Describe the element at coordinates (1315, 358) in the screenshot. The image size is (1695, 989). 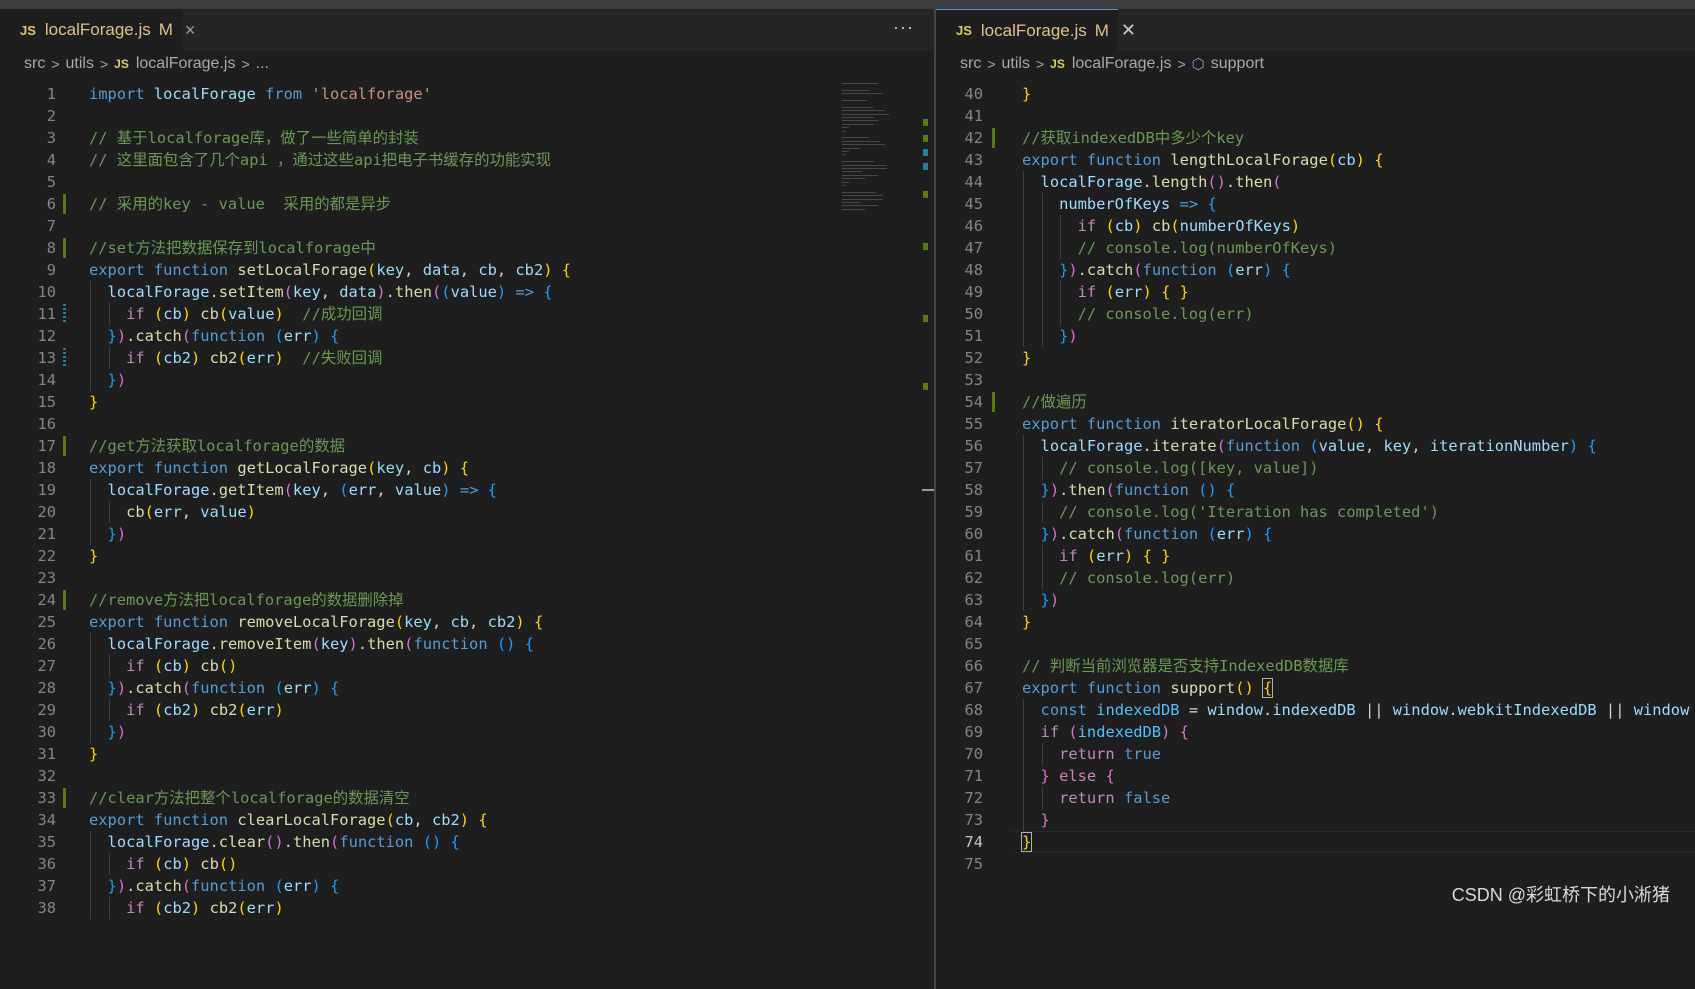
I see `code-line: 52}` at that location.